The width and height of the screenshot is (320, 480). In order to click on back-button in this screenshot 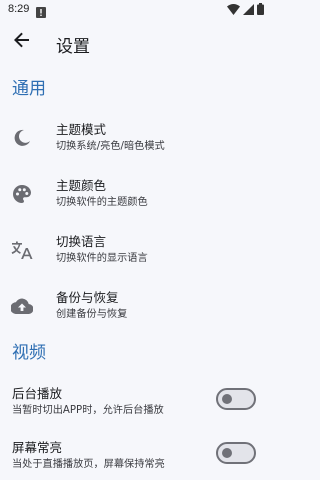, I will do `click(22, 42)`.